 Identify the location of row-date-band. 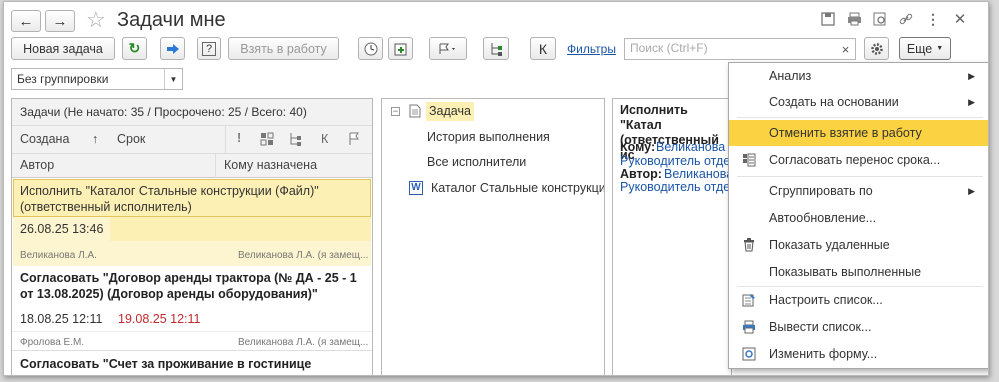
(240, 229).